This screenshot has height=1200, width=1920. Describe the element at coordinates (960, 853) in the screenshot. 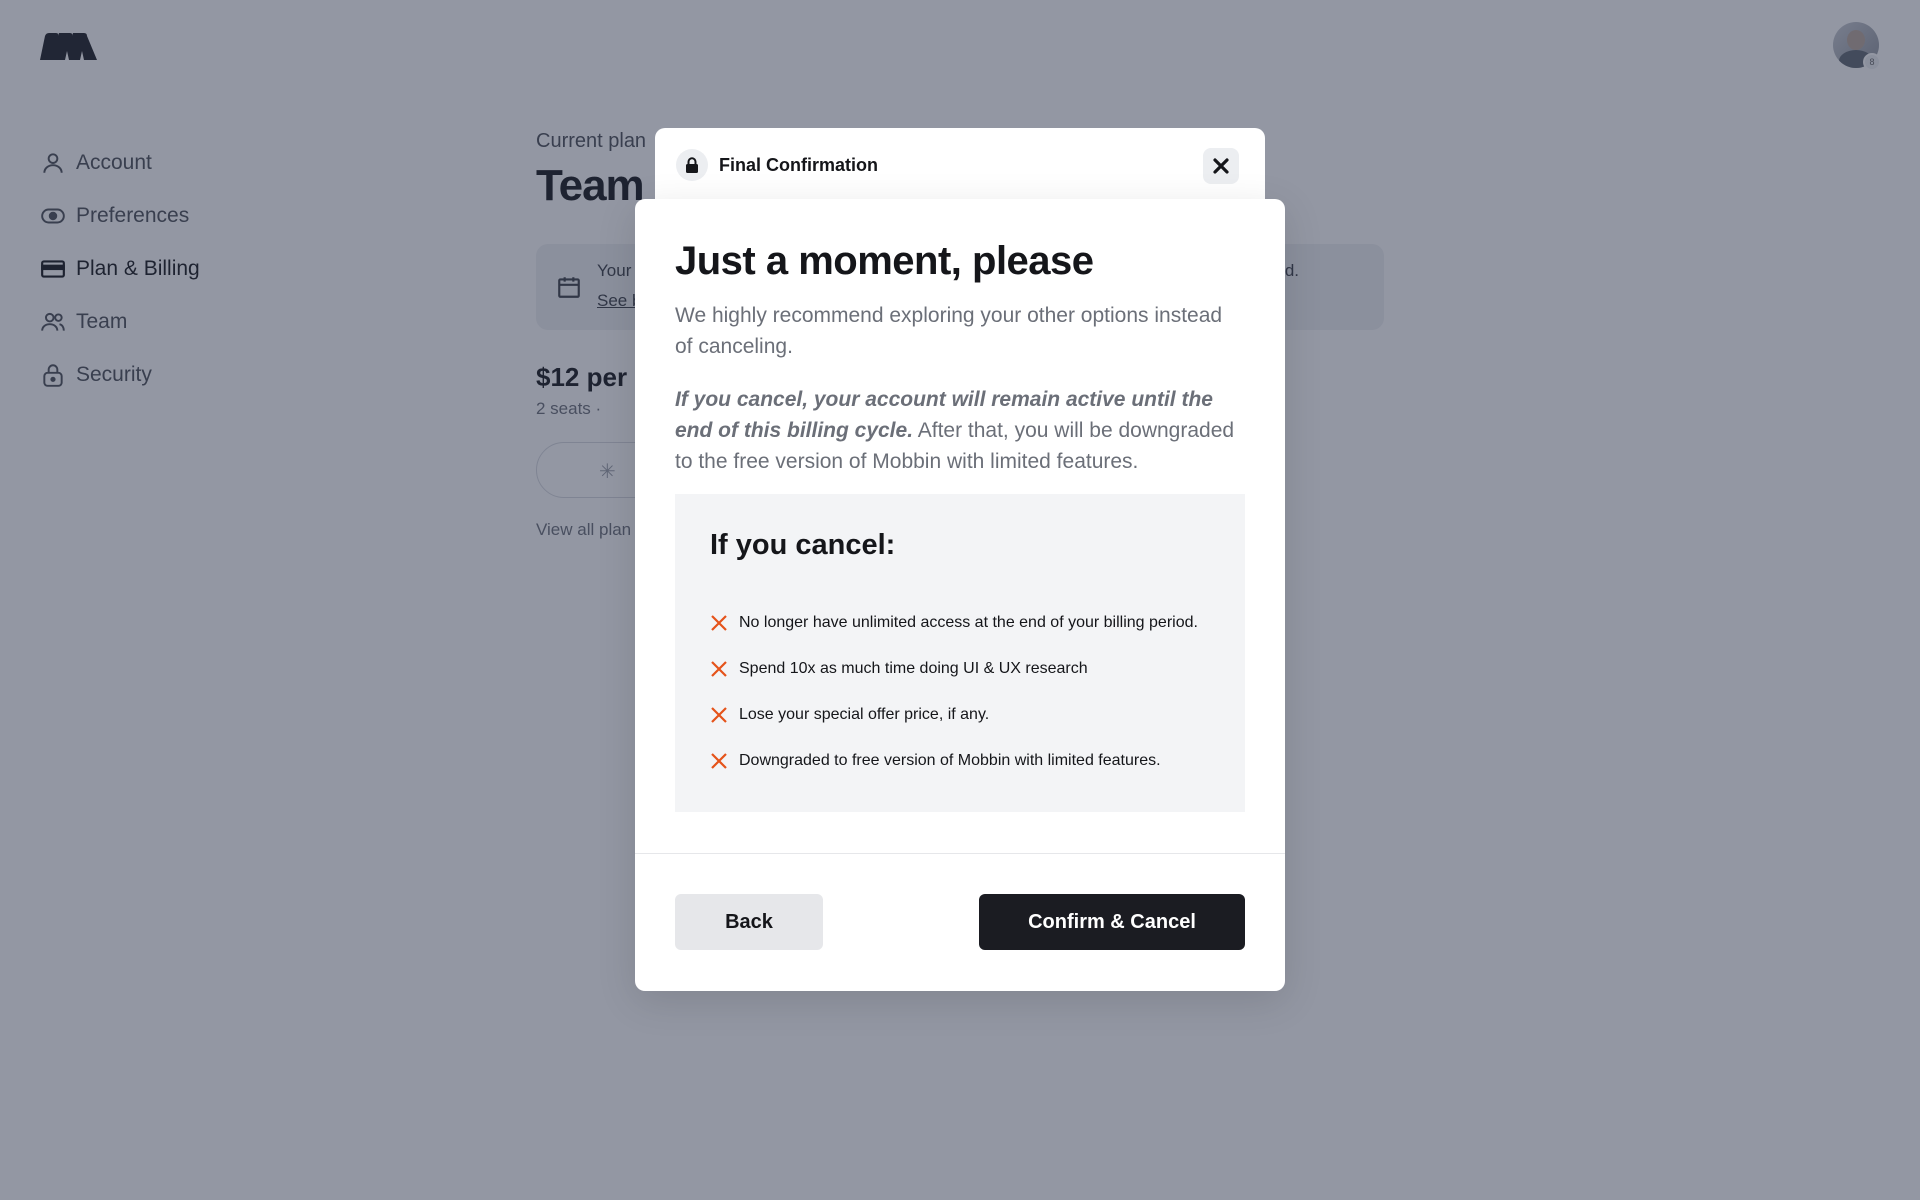

I see `footer-divider` at that location.